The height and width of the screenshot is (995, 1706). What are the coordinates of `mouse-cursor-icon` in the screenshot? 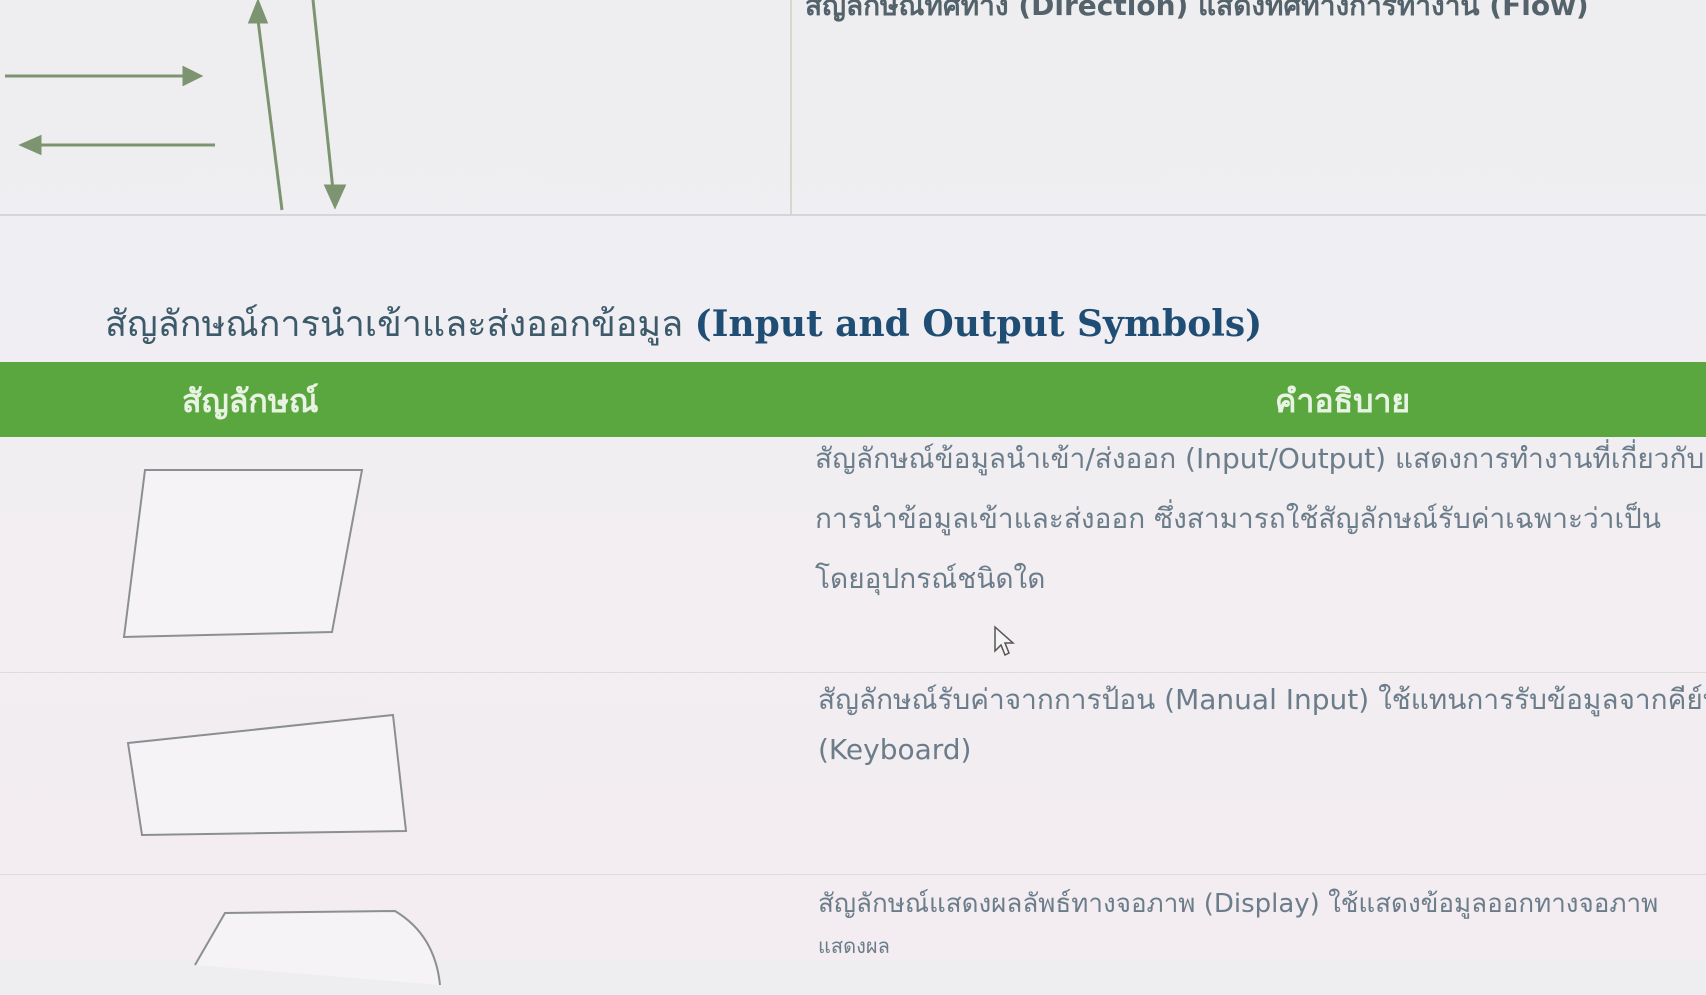 It's located at (1004, 641).